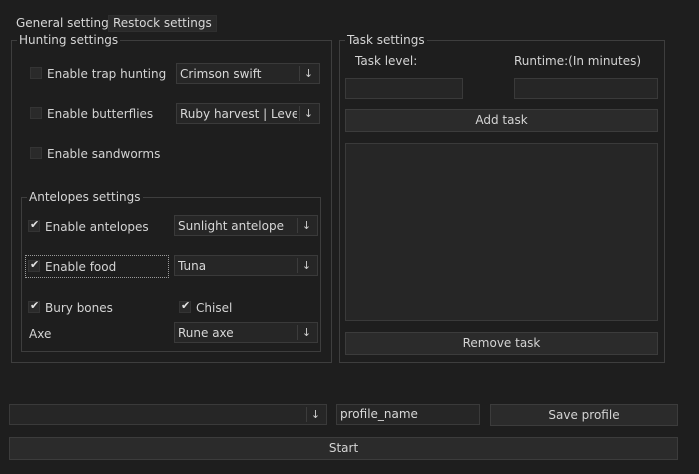 The height and width of the screenshot is (474, 699). Describe the element at coordinates (501, 120) in the screenshot. I see `add-task-button: Add task` at that location.